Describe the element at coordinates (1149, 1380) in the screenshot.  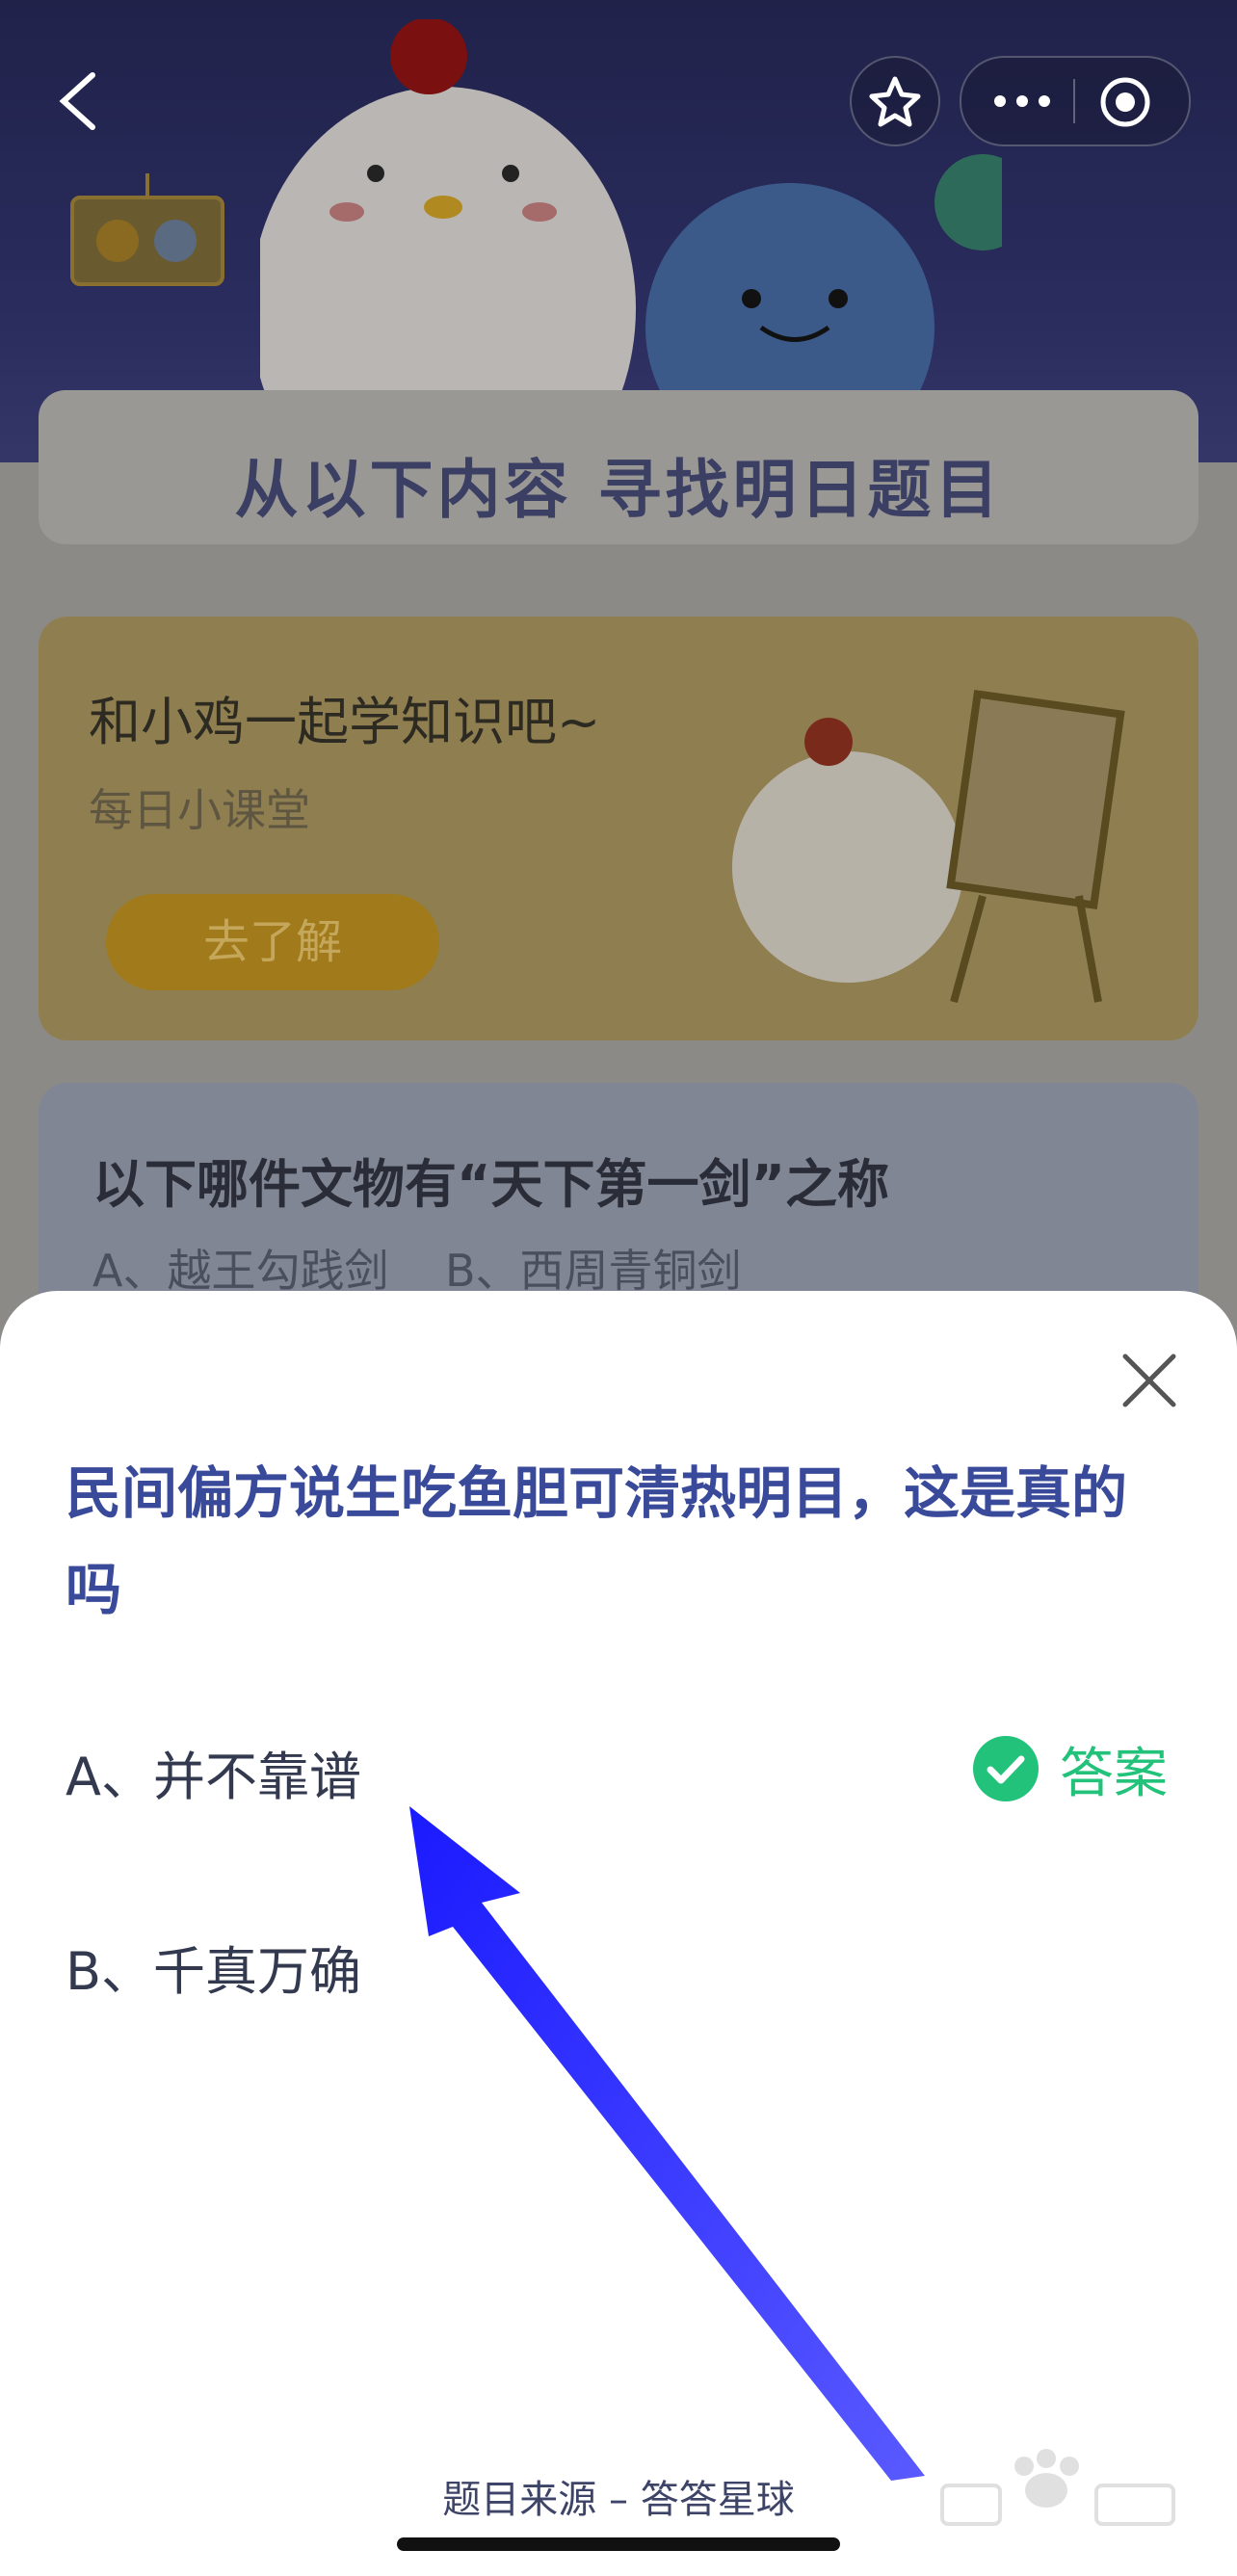
I see `close-icon` at that location.